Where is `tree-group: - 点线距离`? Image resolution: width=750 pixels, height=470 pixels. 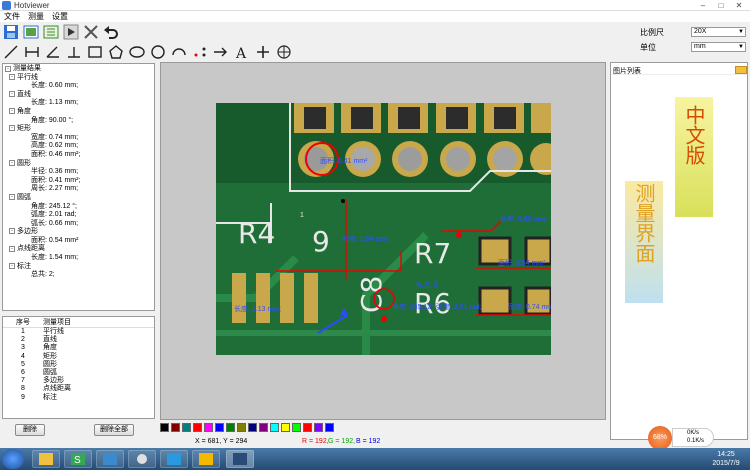 tree-group: - 点线距离 is located at coordinates (78, 249).